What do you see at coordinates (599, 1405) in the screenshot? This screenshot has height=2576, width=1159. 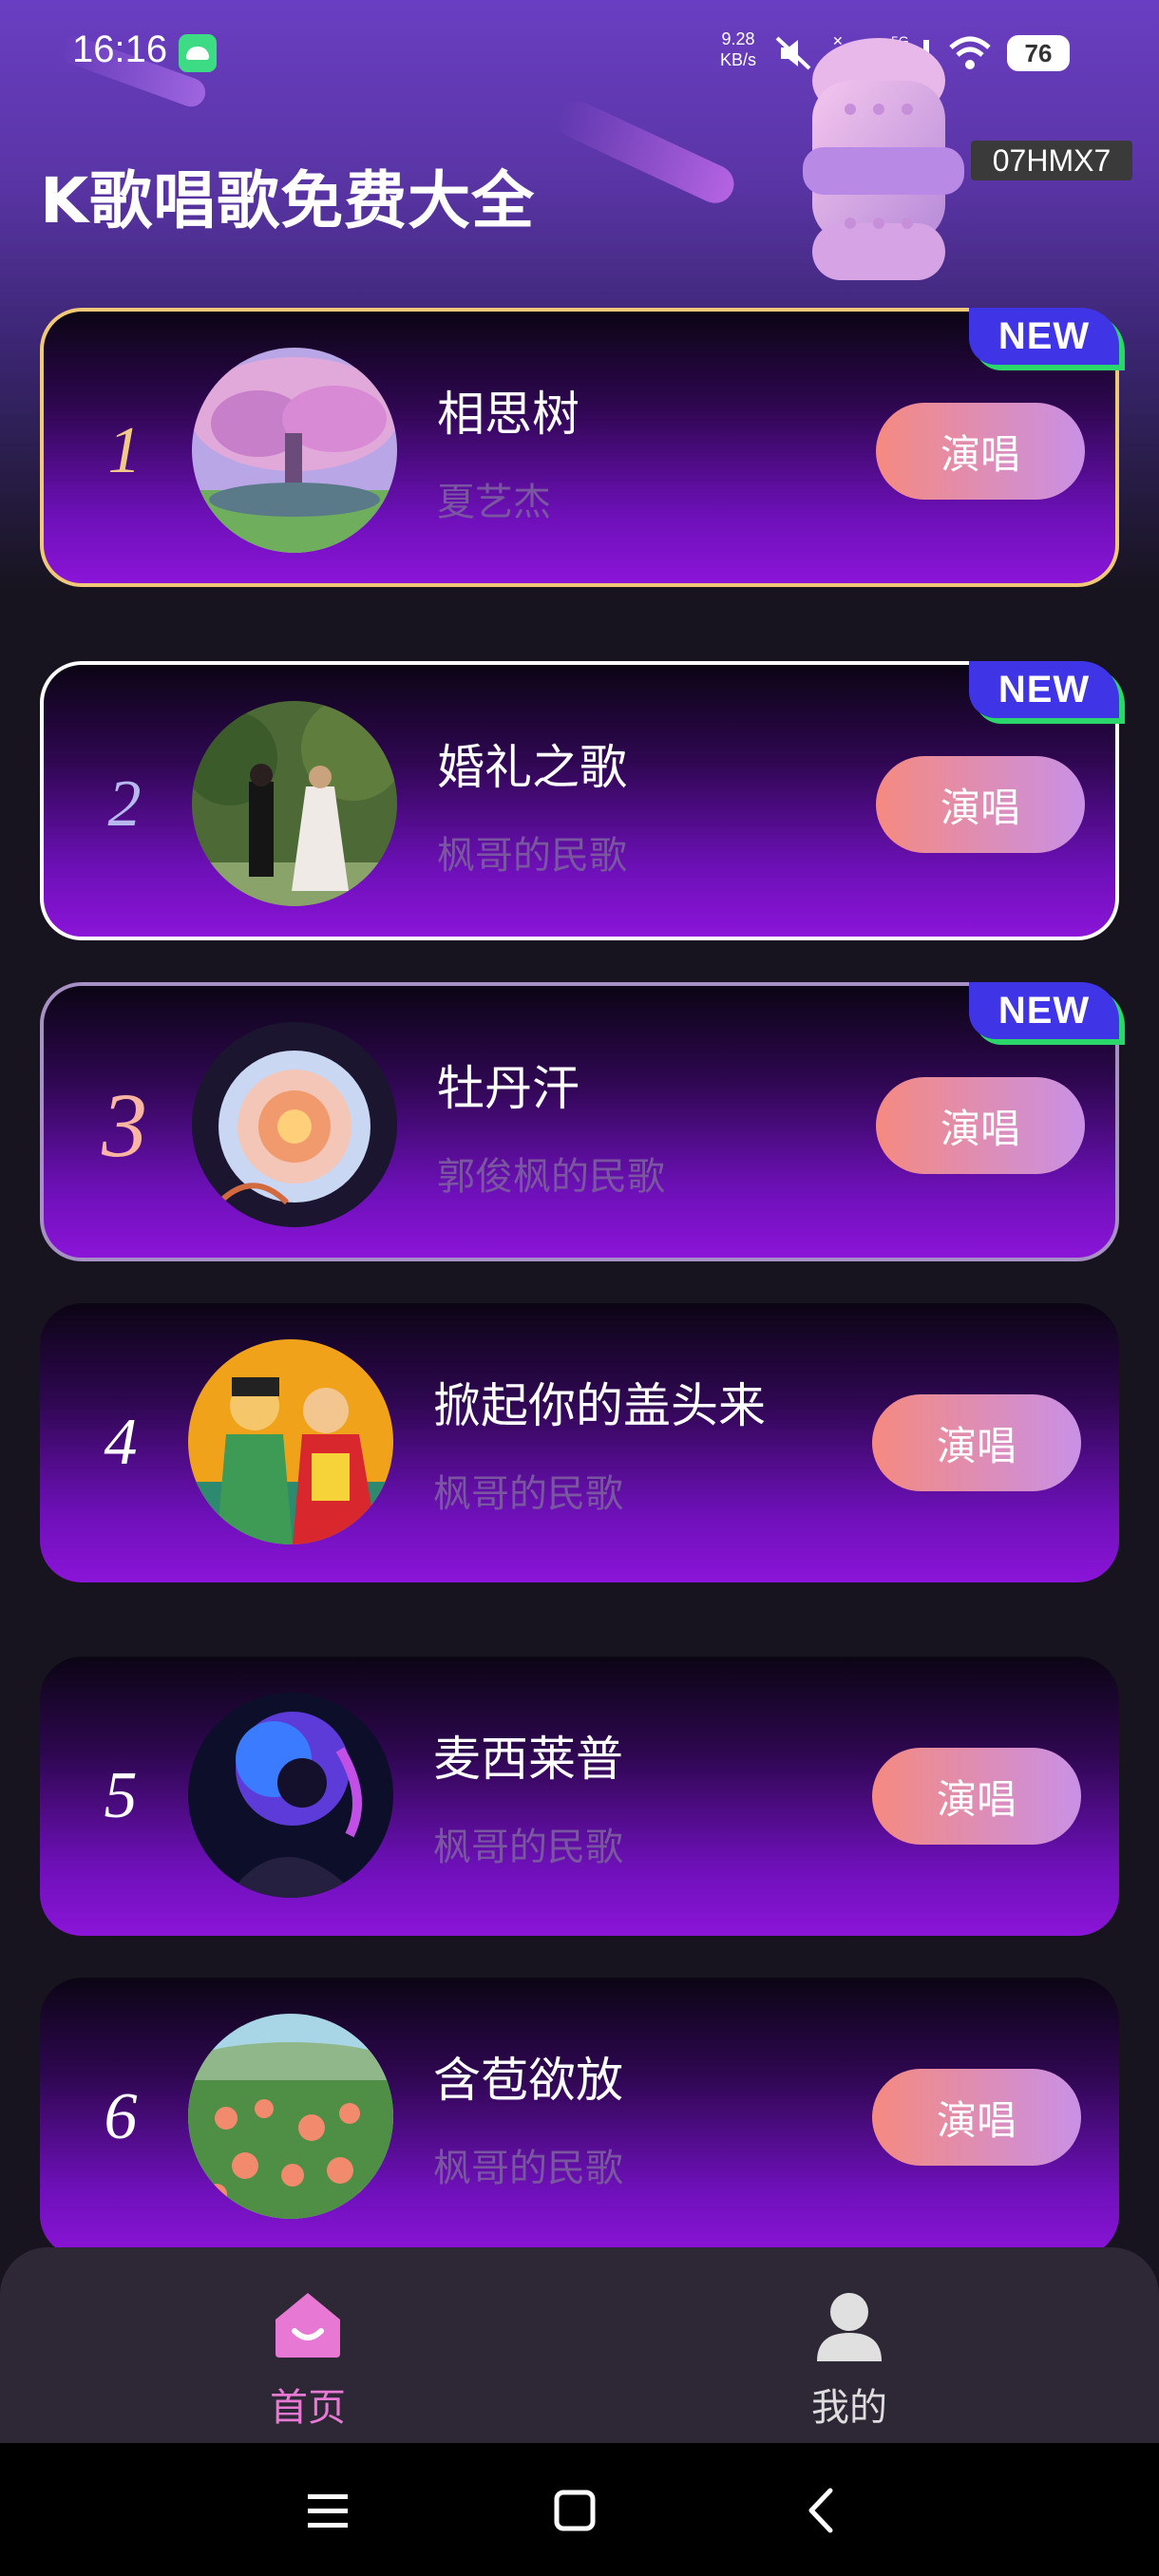 I see `song-title: 掀起你的盖头来` at bounding box center [599, 1405].